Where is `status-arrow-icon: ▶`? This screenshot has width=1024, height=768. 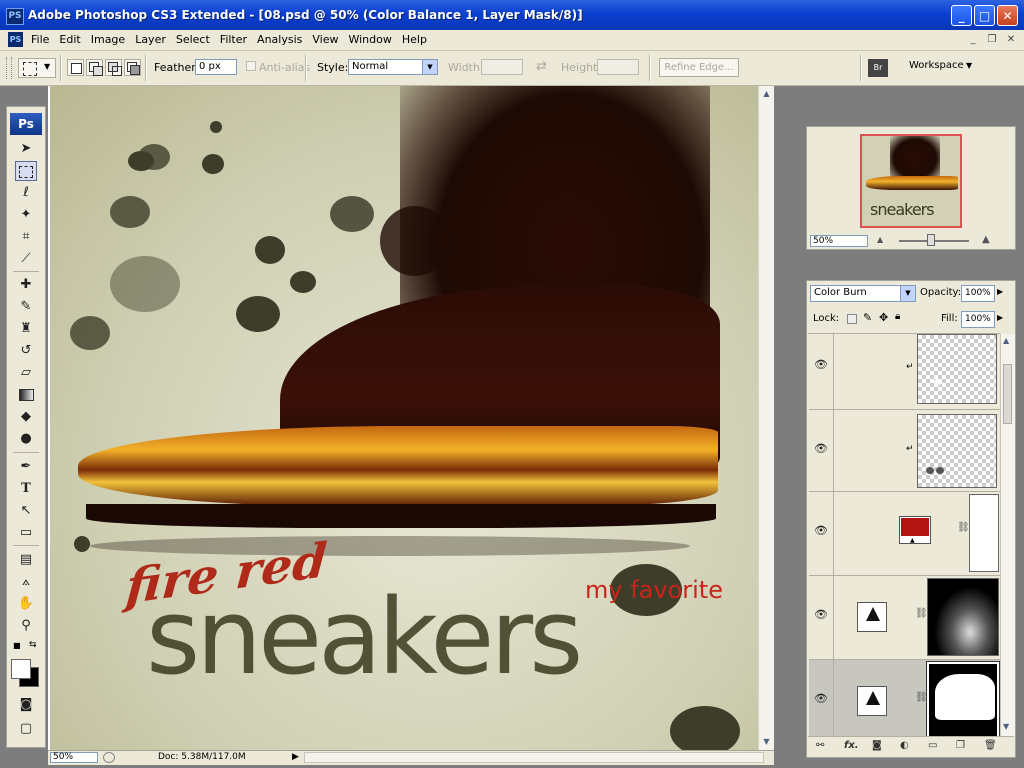
status-arrow-icon: ▶ is located at coordinates (295, 757).